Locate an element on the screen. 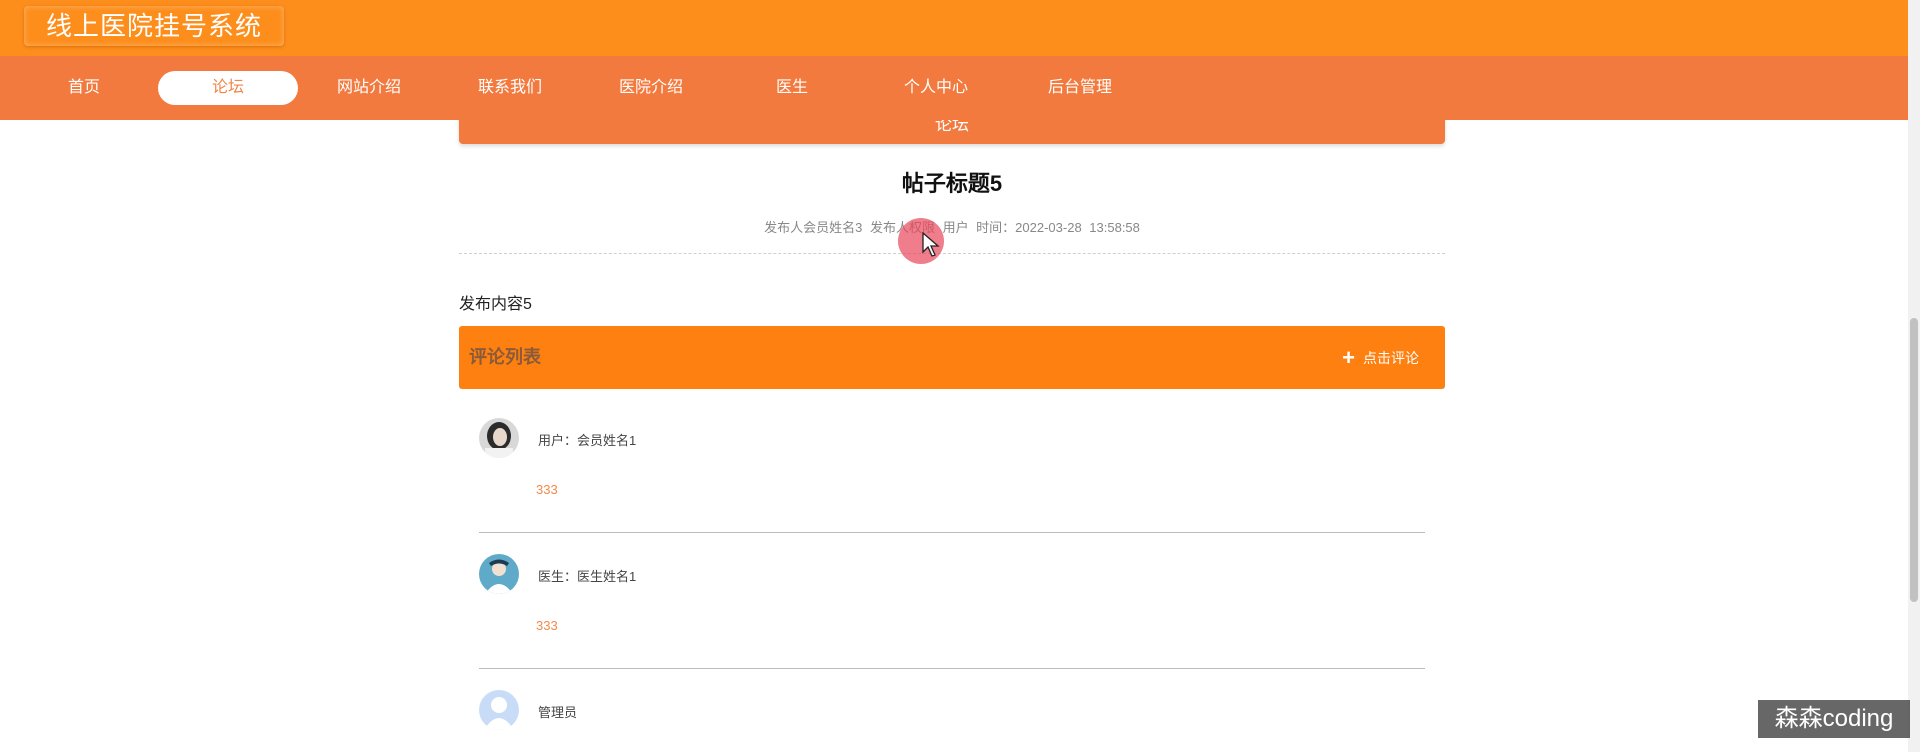  main-nav: 首页 论坛 网站介绍 联系我们 医院介绍 医生 个人中心 后台管理 is located at coordinates (954, 88).